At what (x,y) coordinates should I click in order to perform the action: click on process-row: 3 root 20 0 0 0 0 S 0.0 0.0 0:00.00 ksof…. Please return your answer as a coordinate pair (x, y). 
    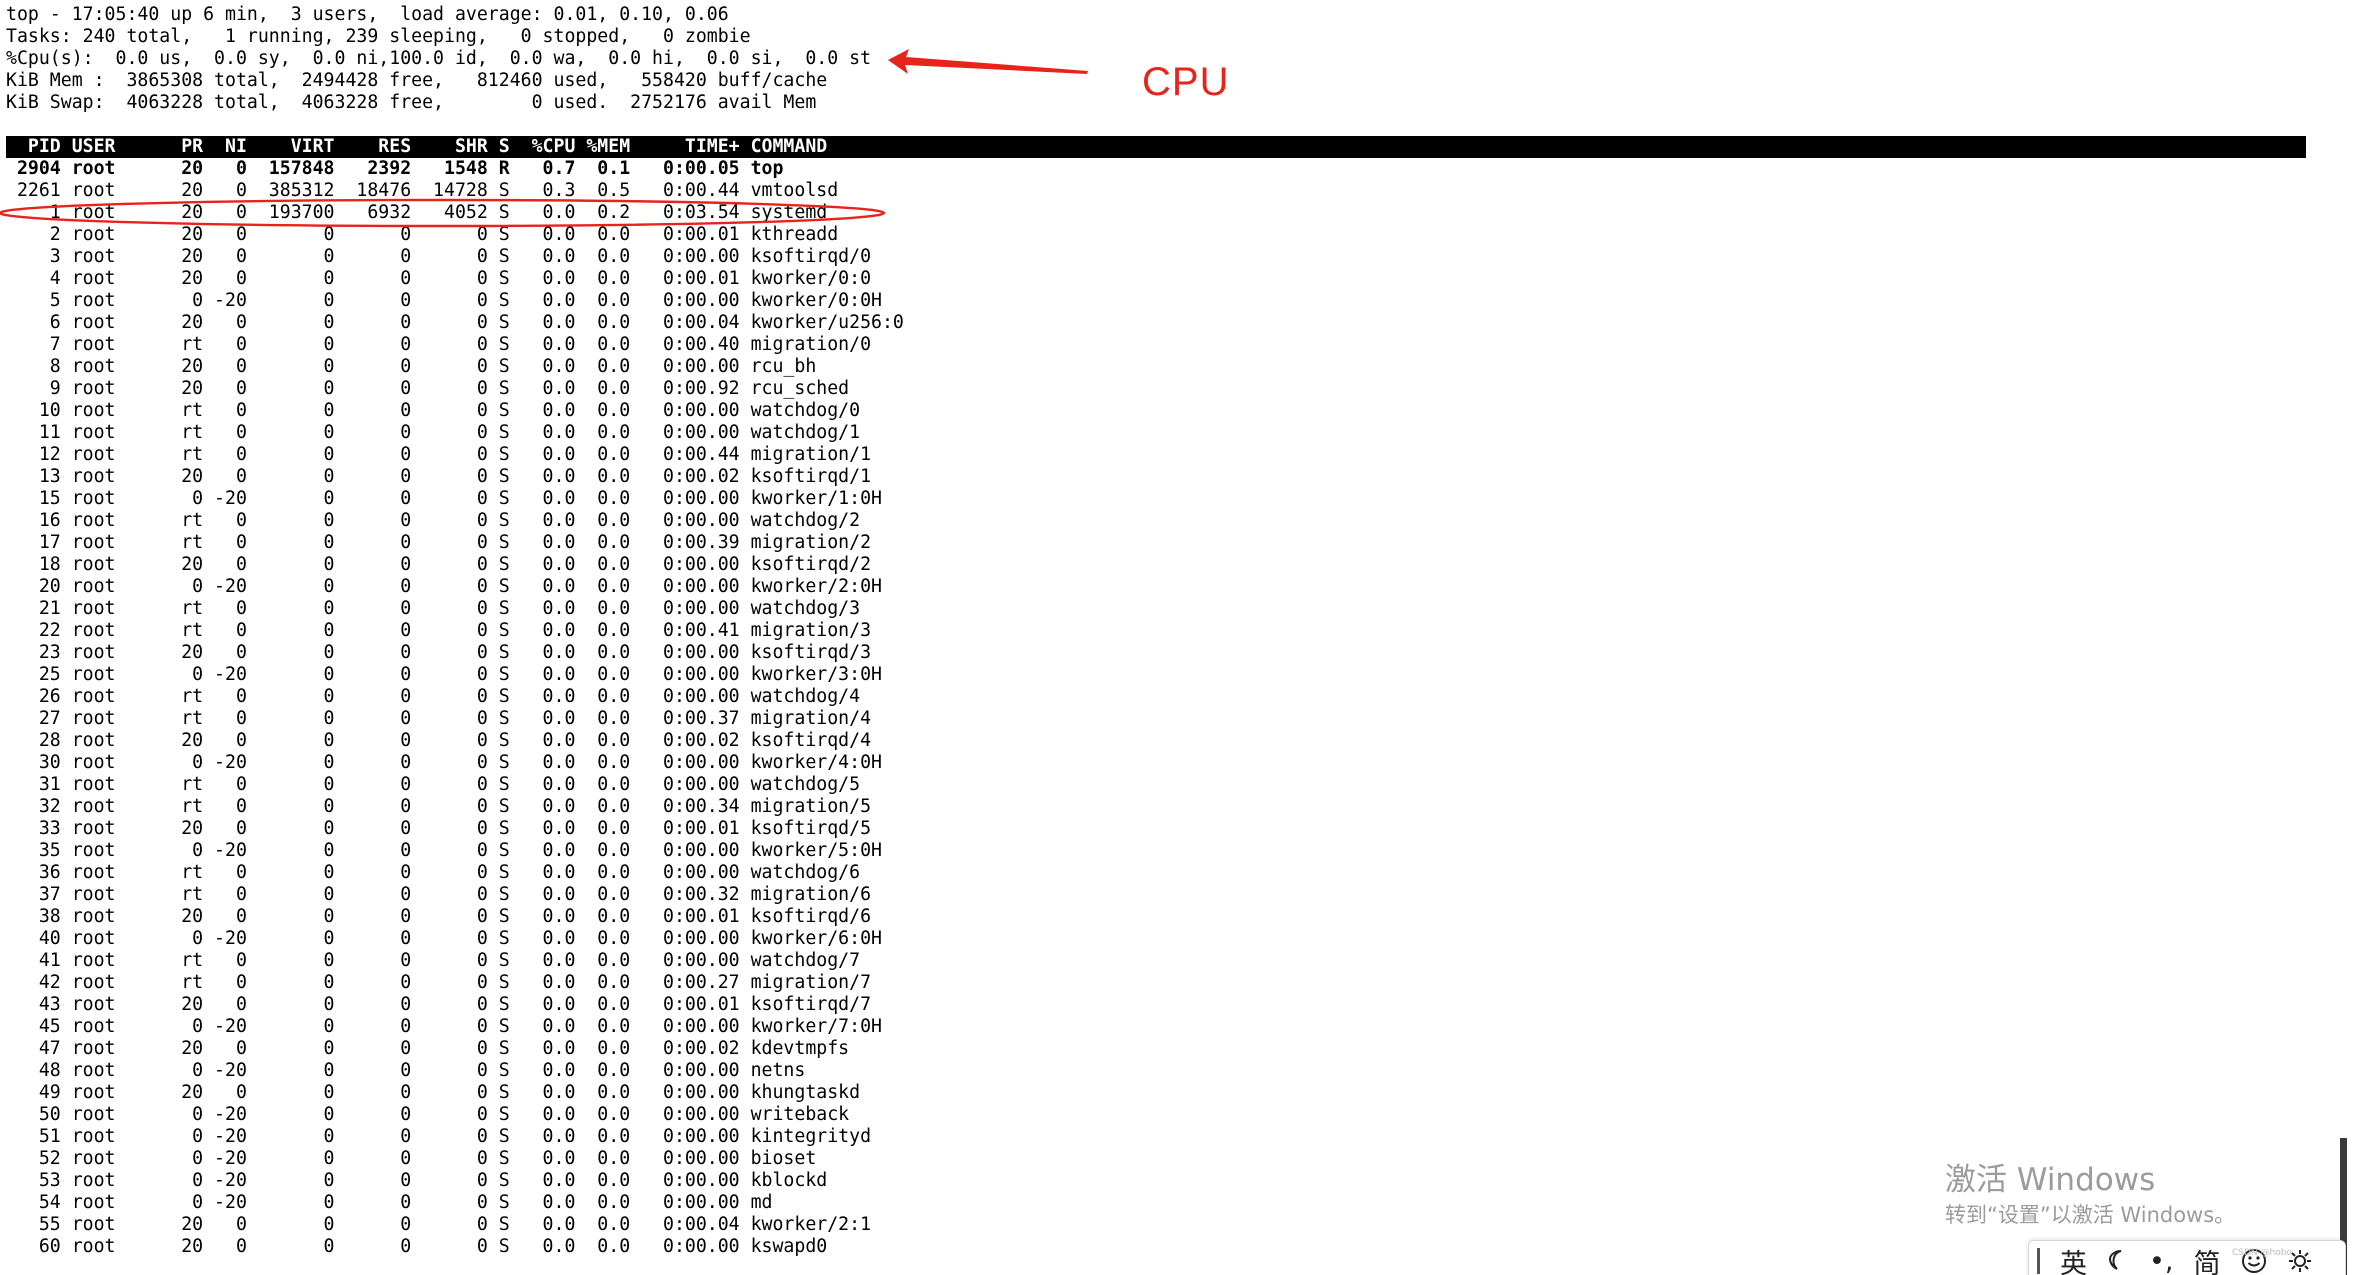
    Looking at the image, I should click on (439, 256).